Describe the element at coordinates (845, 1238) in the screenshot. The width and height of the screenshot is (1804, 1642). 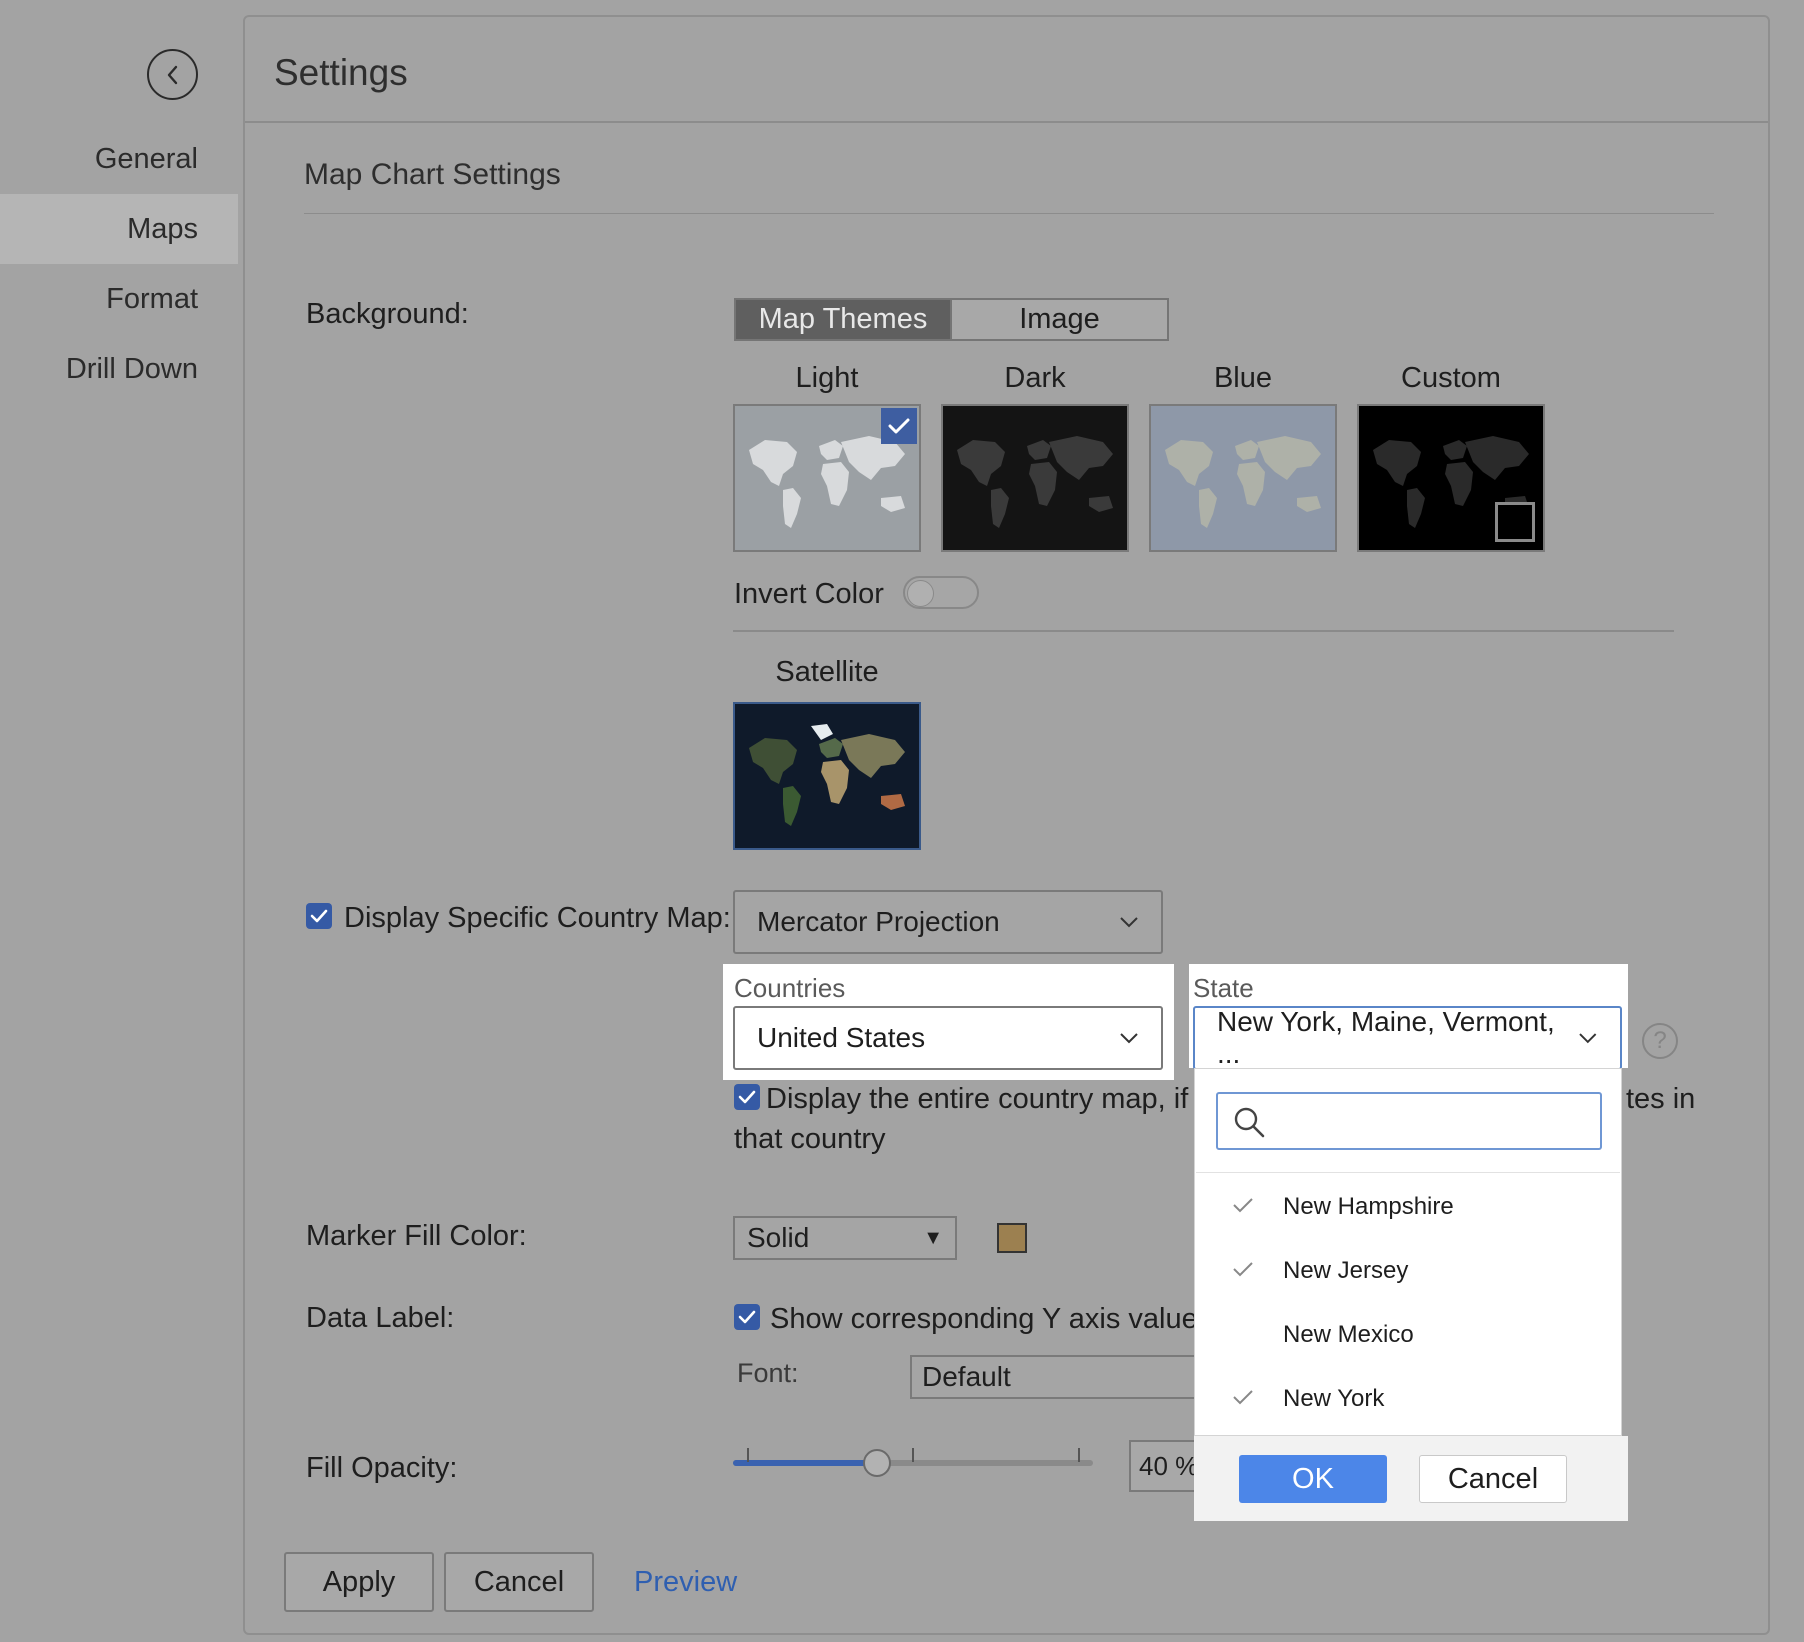
I see `marker-fill-select: Solid ▼` at that location.